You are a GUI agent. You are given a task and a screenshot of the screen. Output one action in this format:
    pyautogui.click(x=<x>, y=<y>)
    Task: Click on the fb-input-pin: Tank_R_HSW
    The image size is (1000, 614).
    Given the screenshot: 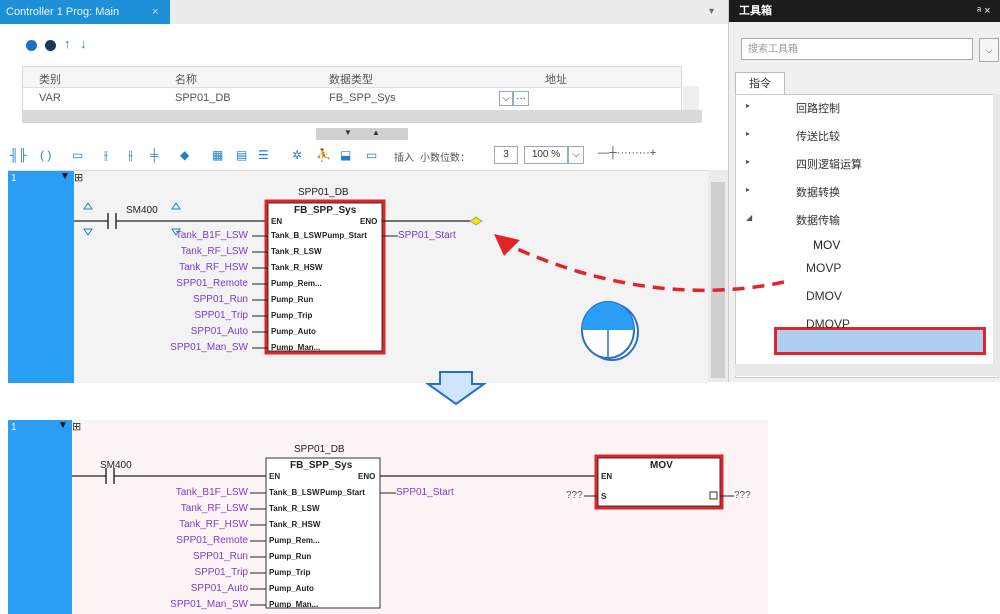 What is the action you would take?
    pyautogui.click(x=295, y=524)
    